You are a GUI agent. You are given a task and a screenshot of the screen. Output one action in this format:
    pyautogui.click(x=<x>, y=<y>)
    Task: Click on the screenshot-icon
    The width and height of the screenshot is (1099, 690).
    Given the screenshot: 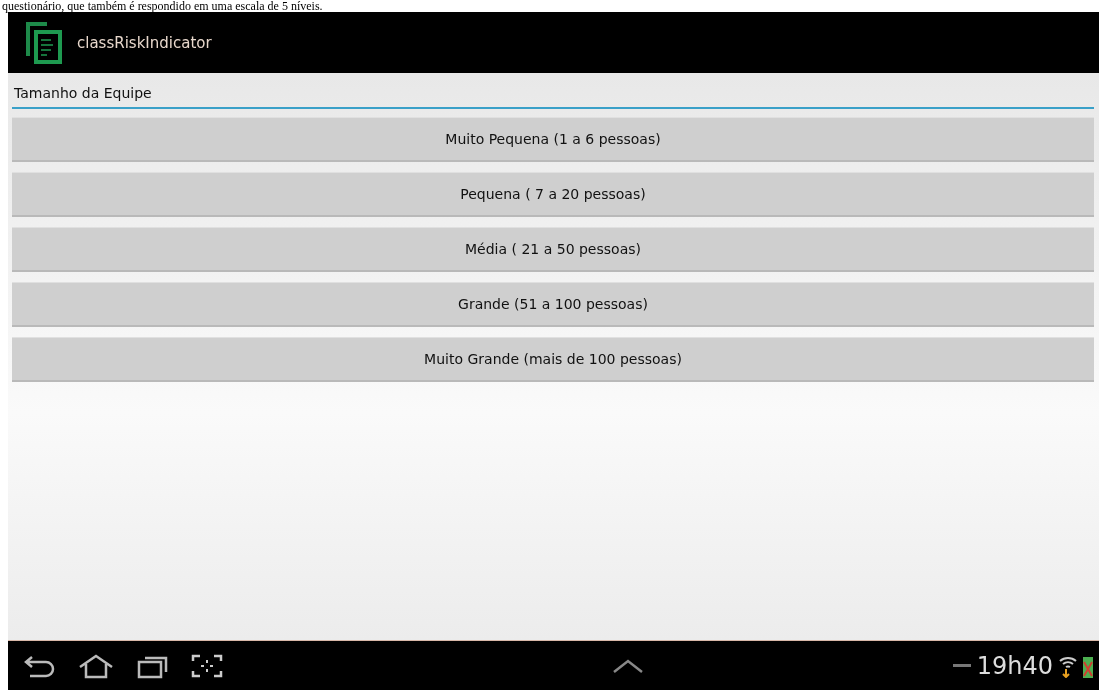 What is the action you would take?
    pyautogui.click(x=207, y=665)
    